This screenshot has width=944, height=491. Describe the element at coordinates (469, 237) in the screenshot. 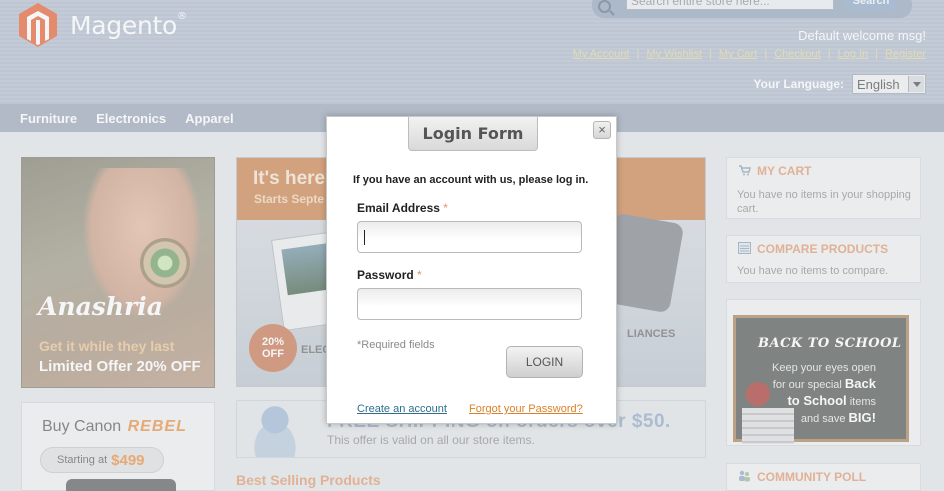

I see `email-field` at that location.